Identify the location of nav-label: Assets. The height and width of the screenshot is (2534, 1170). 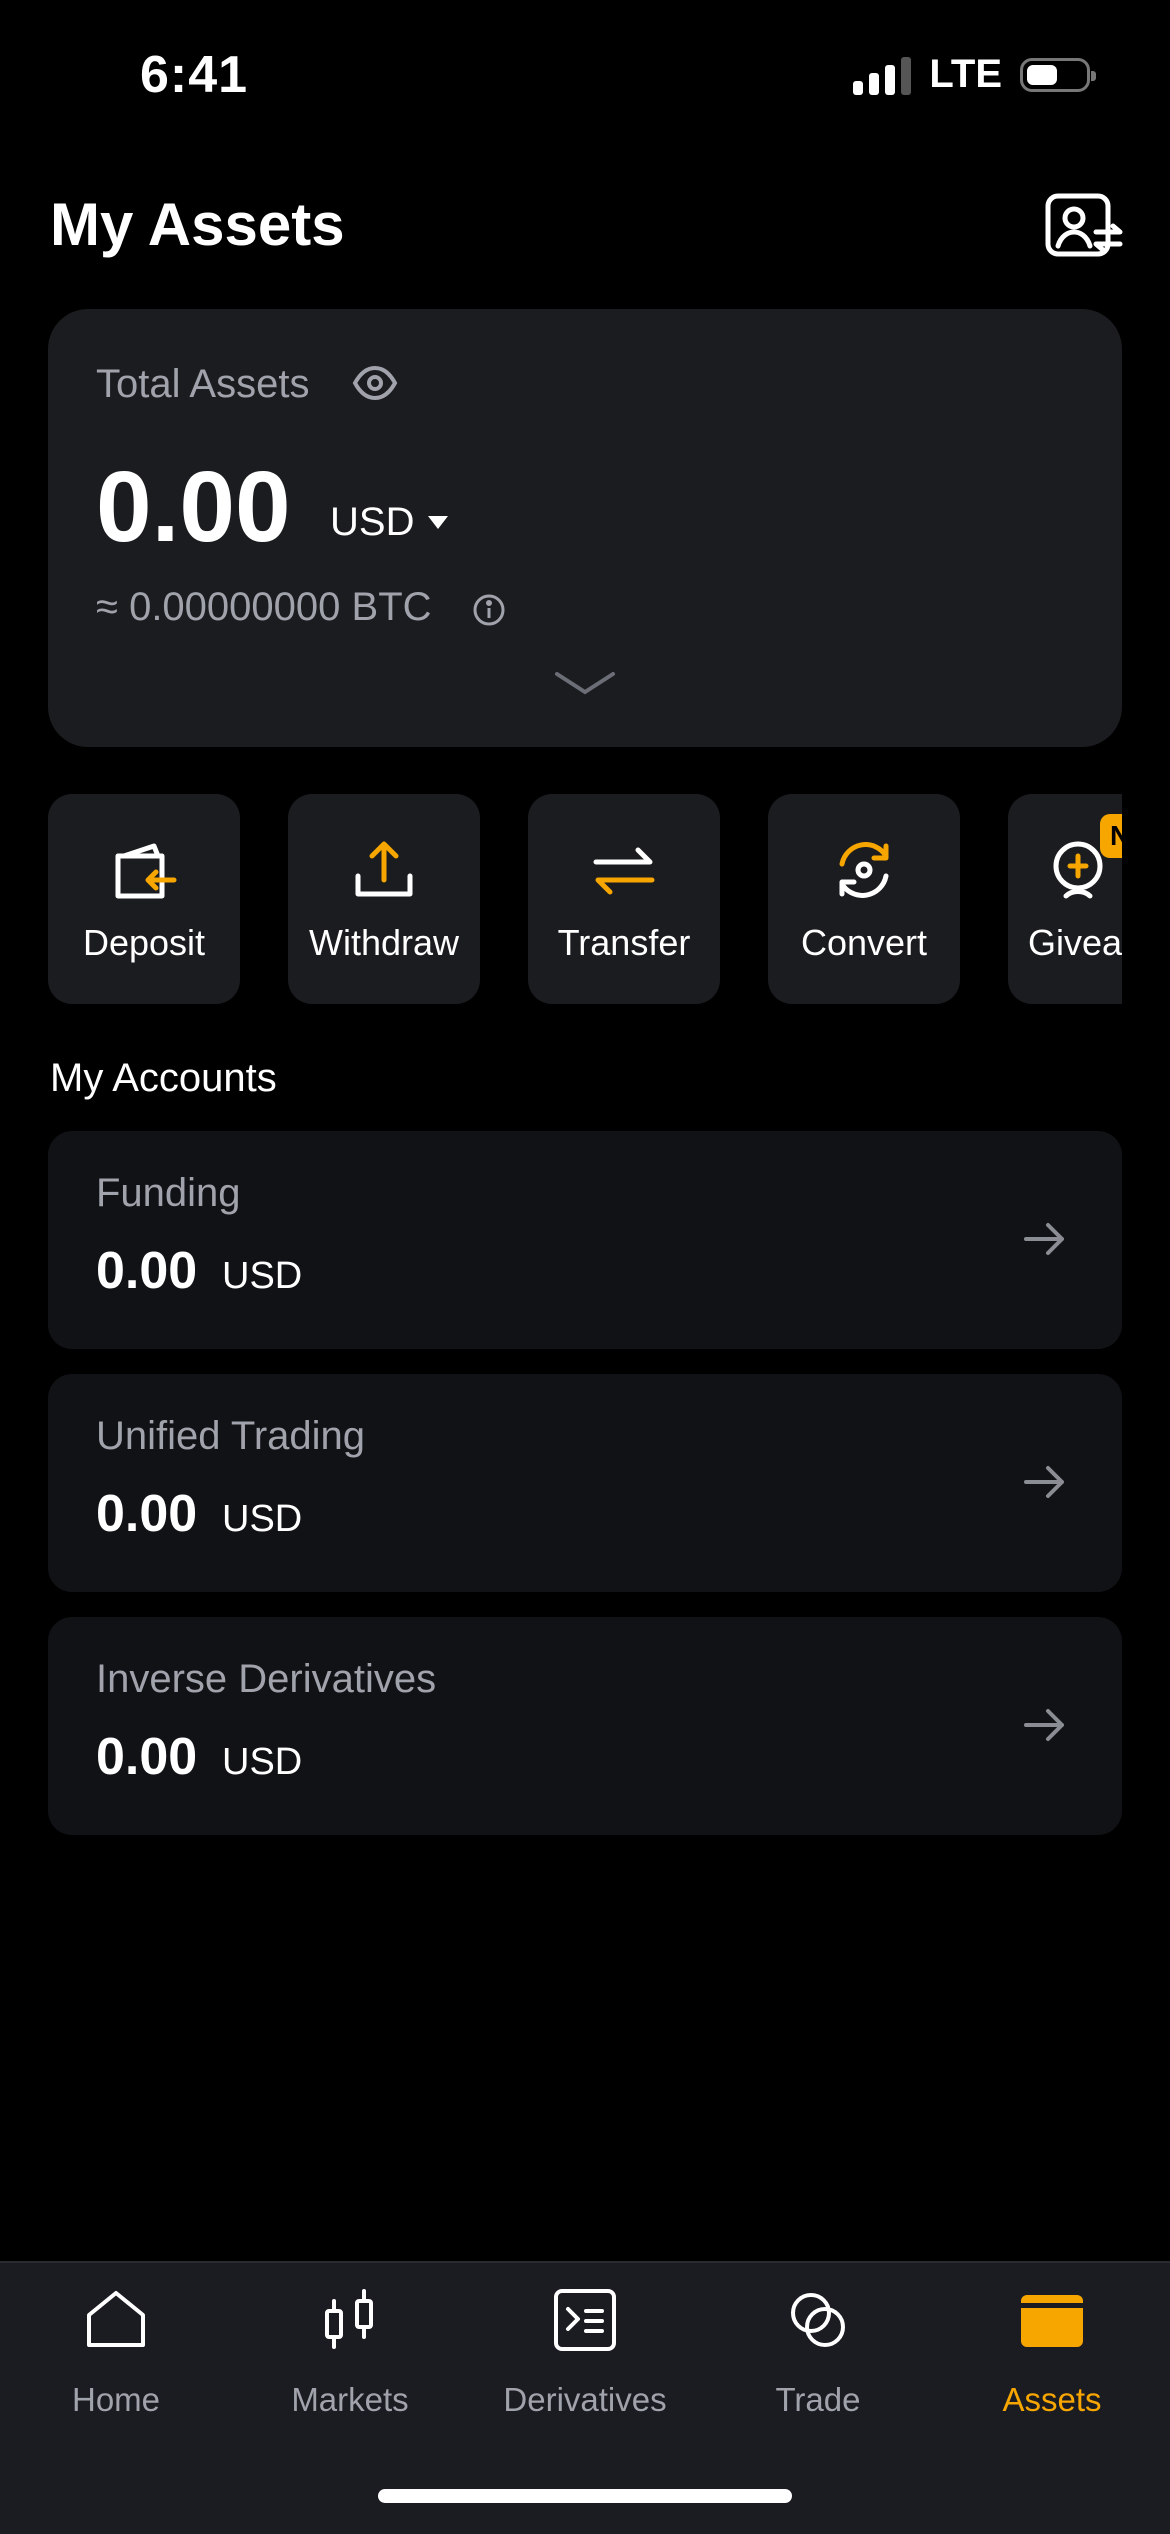
(1052, 2399).